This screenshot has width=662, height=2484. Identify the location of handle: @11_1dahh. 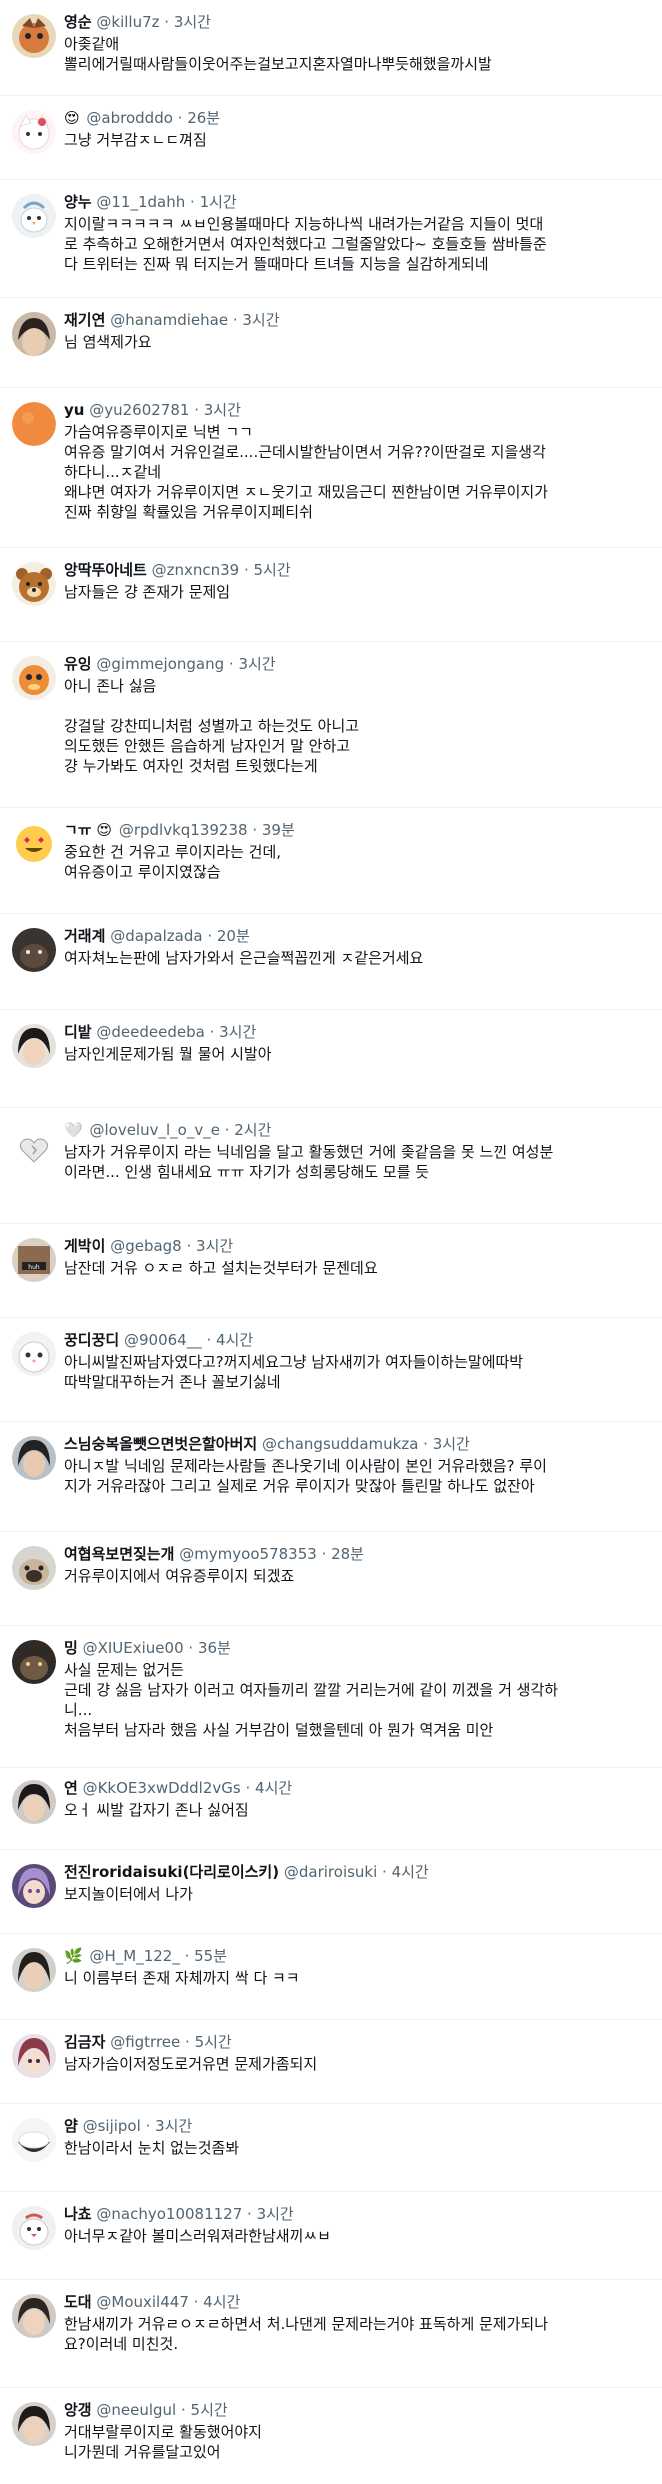
(140, 202).